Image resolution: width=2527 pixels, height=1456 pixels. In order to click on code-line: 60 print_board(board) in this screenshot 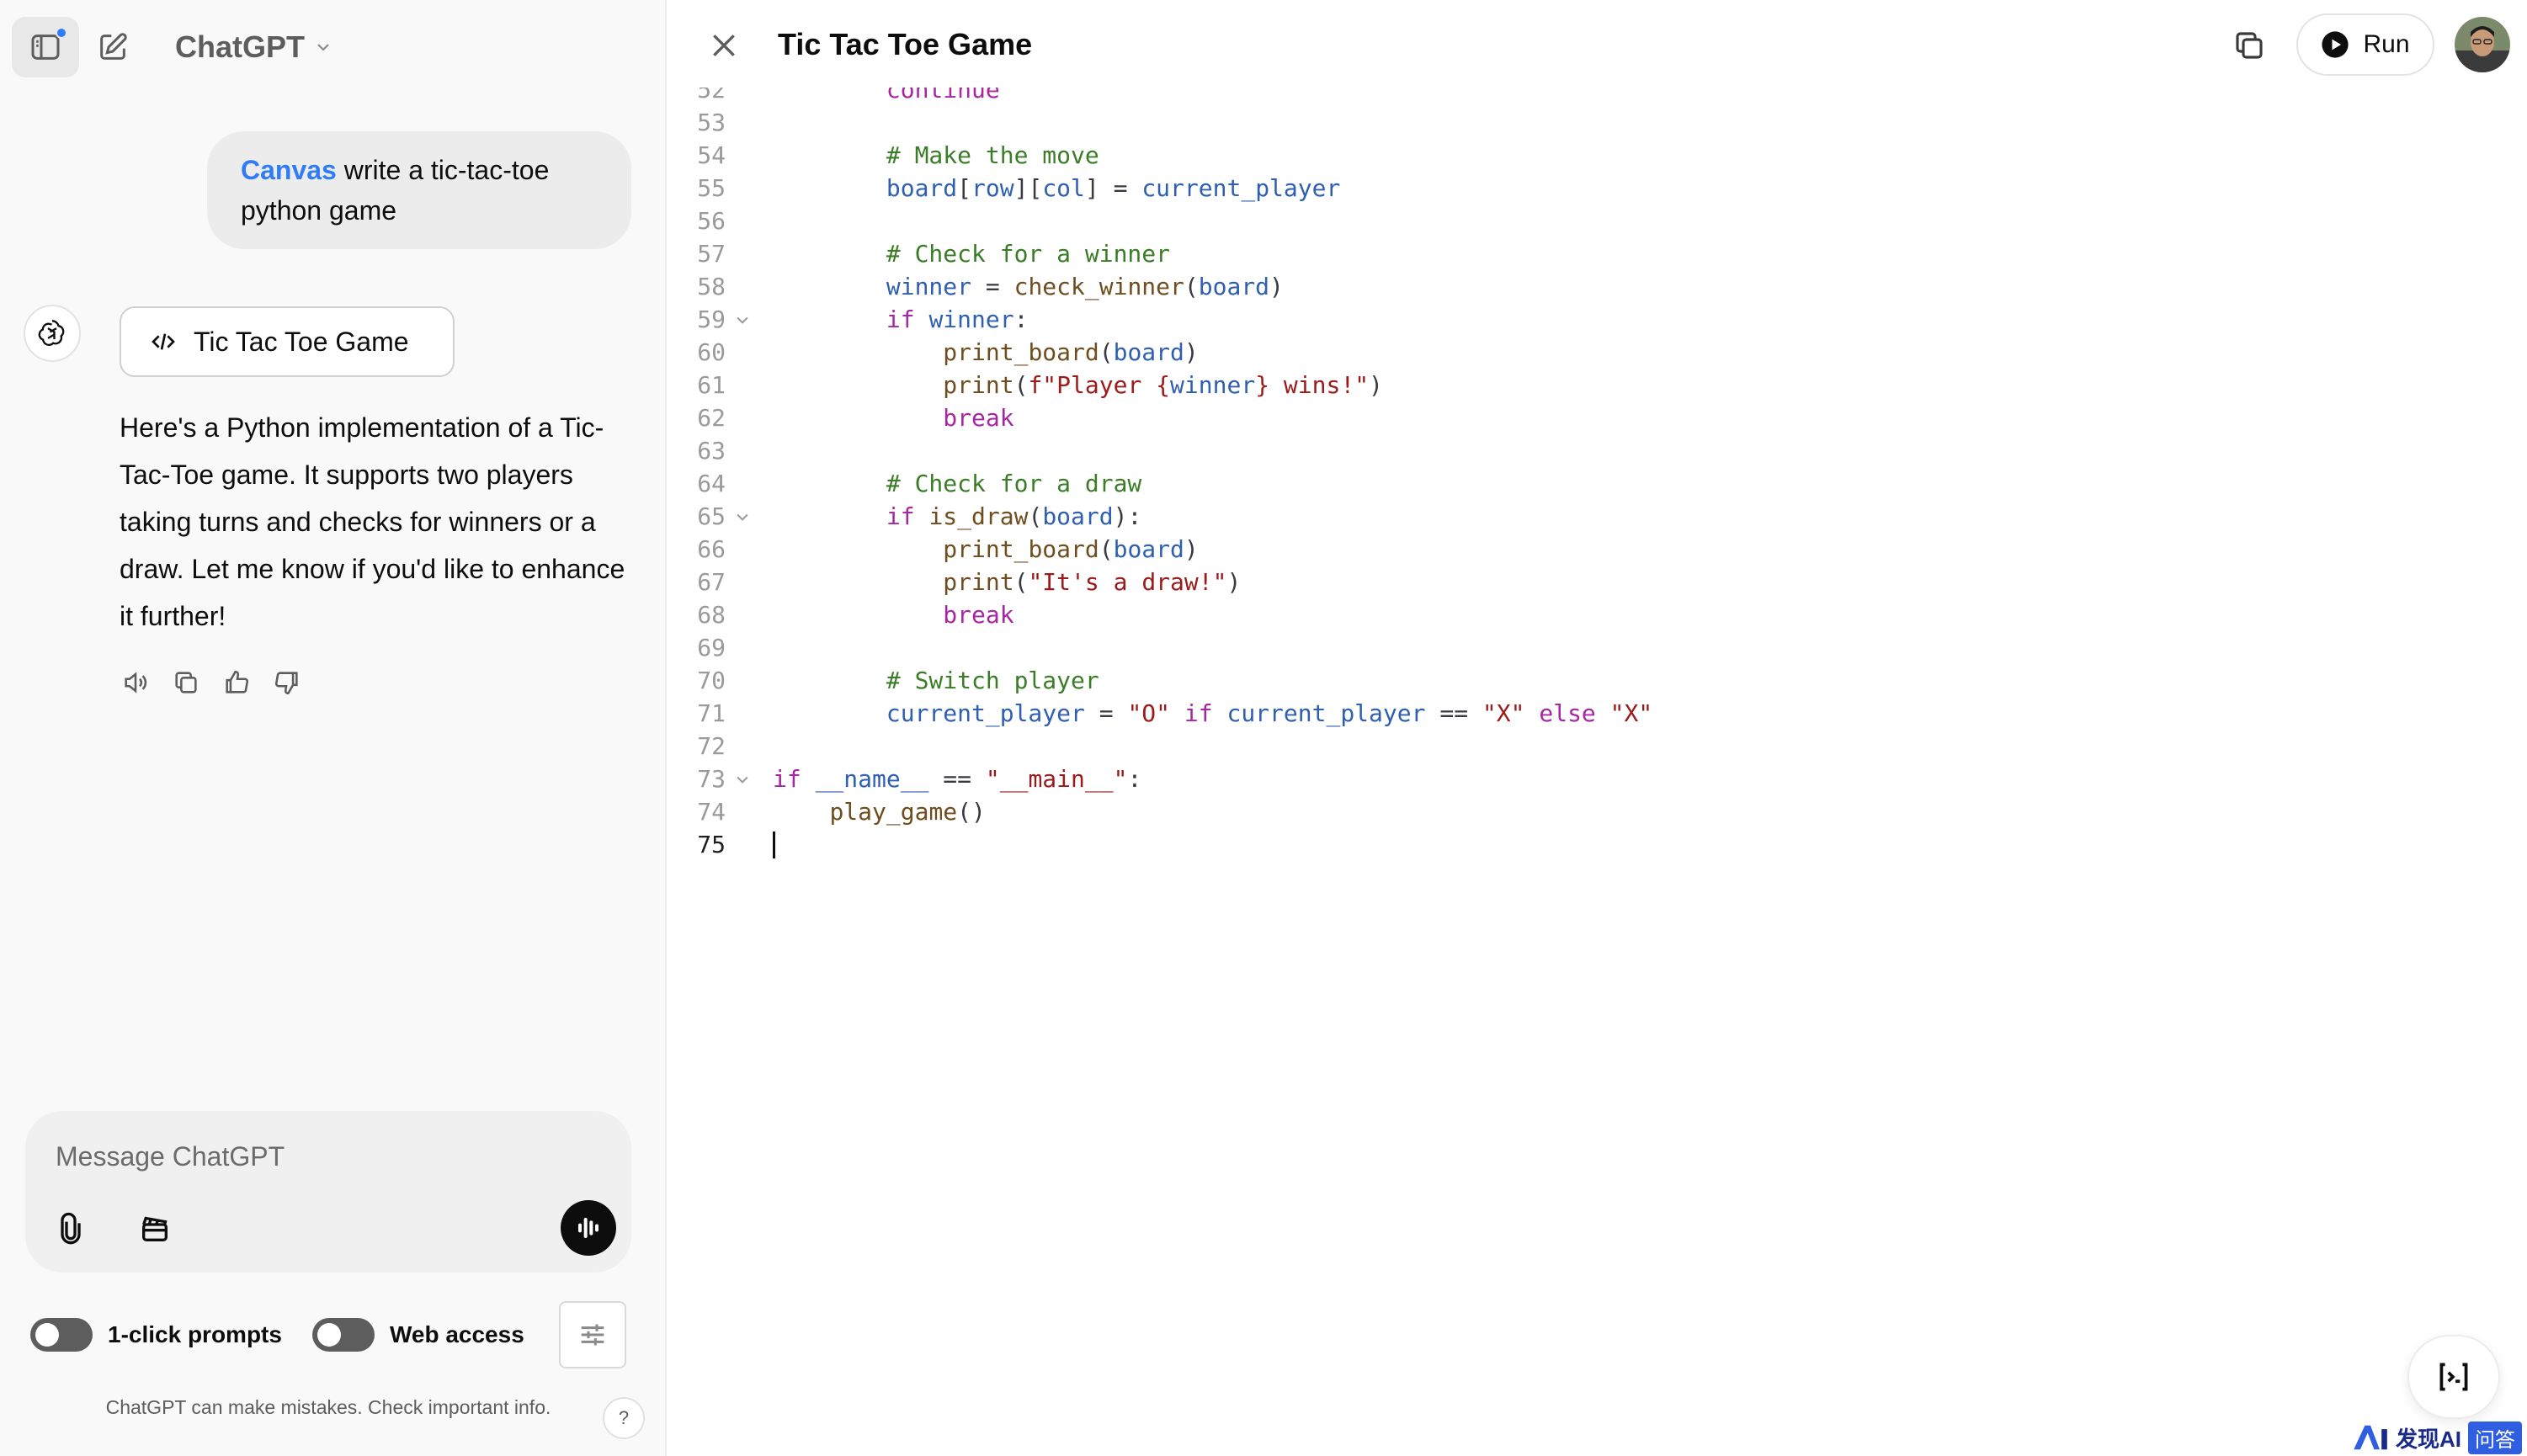, I will do `click(1597, 352)`.